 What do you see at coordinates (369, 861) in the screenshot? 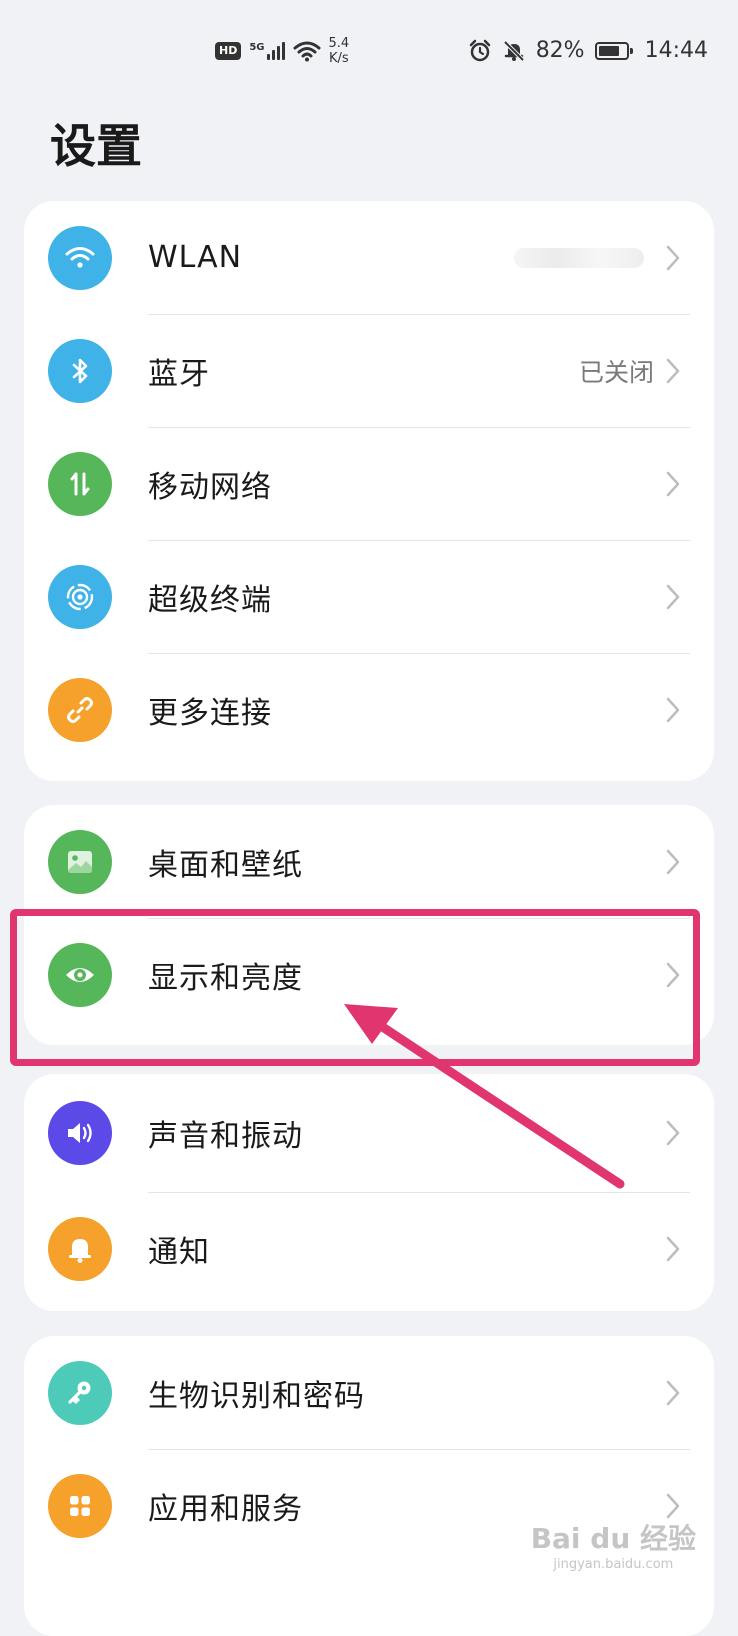
I see `settings-item-wallpaper: 桌面和壁纸` at bounding box center [369, 861].